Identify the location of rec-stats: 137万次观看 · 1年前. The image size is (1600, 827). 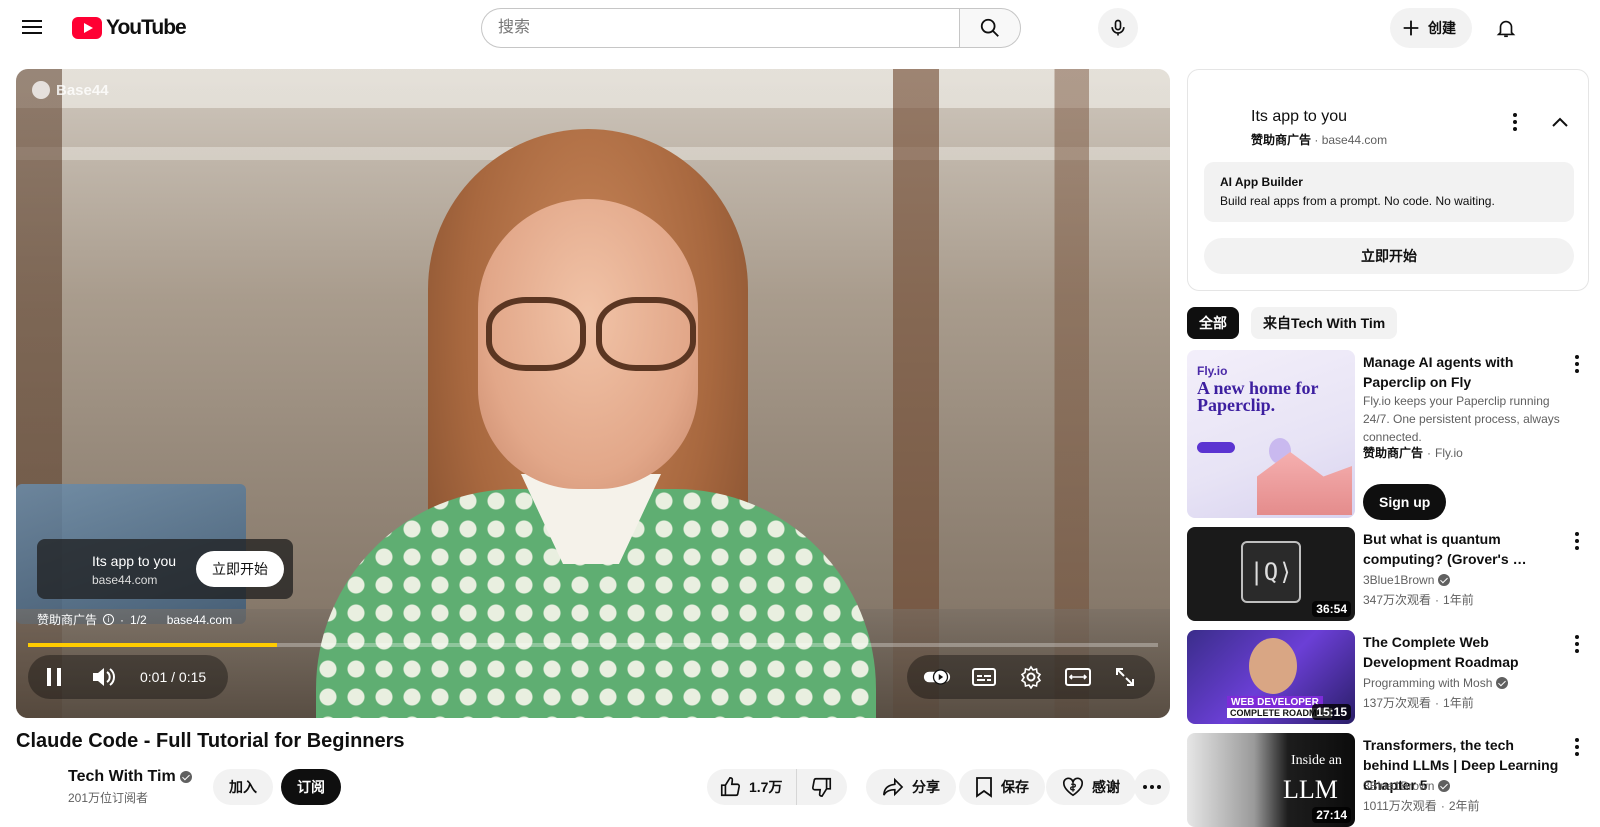
(1418, 703).